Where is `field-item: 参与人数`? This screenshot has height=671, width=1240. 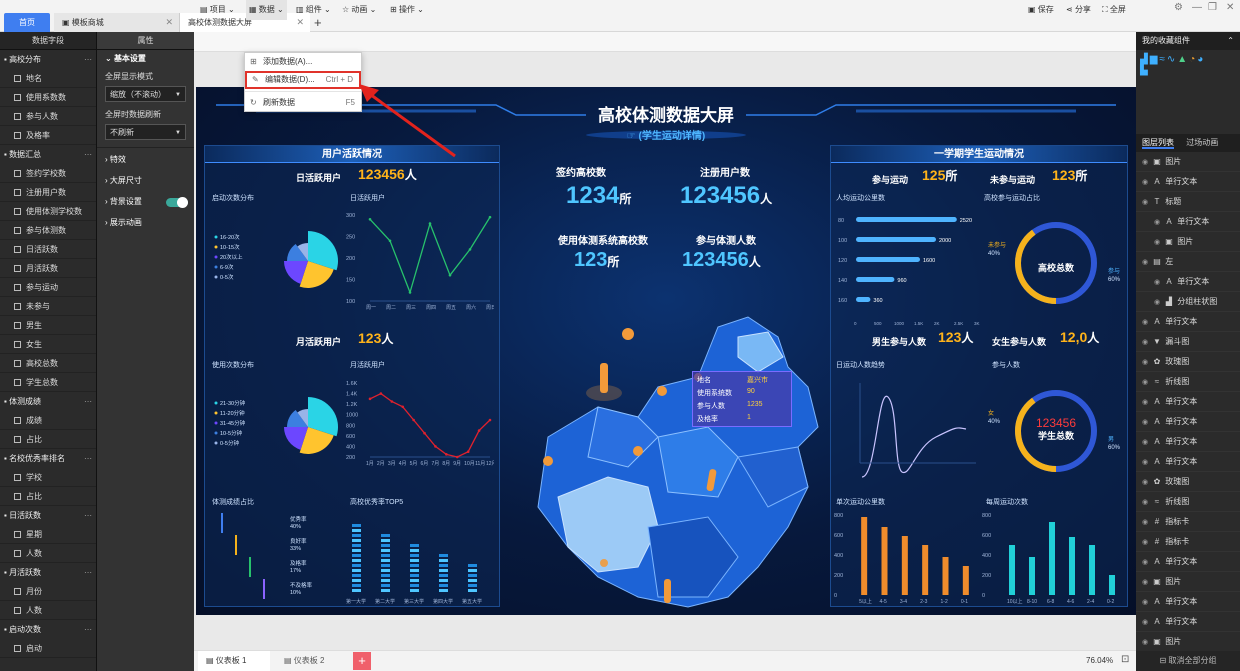
field-item: 参与人数 is located at coordinates (48, 116).